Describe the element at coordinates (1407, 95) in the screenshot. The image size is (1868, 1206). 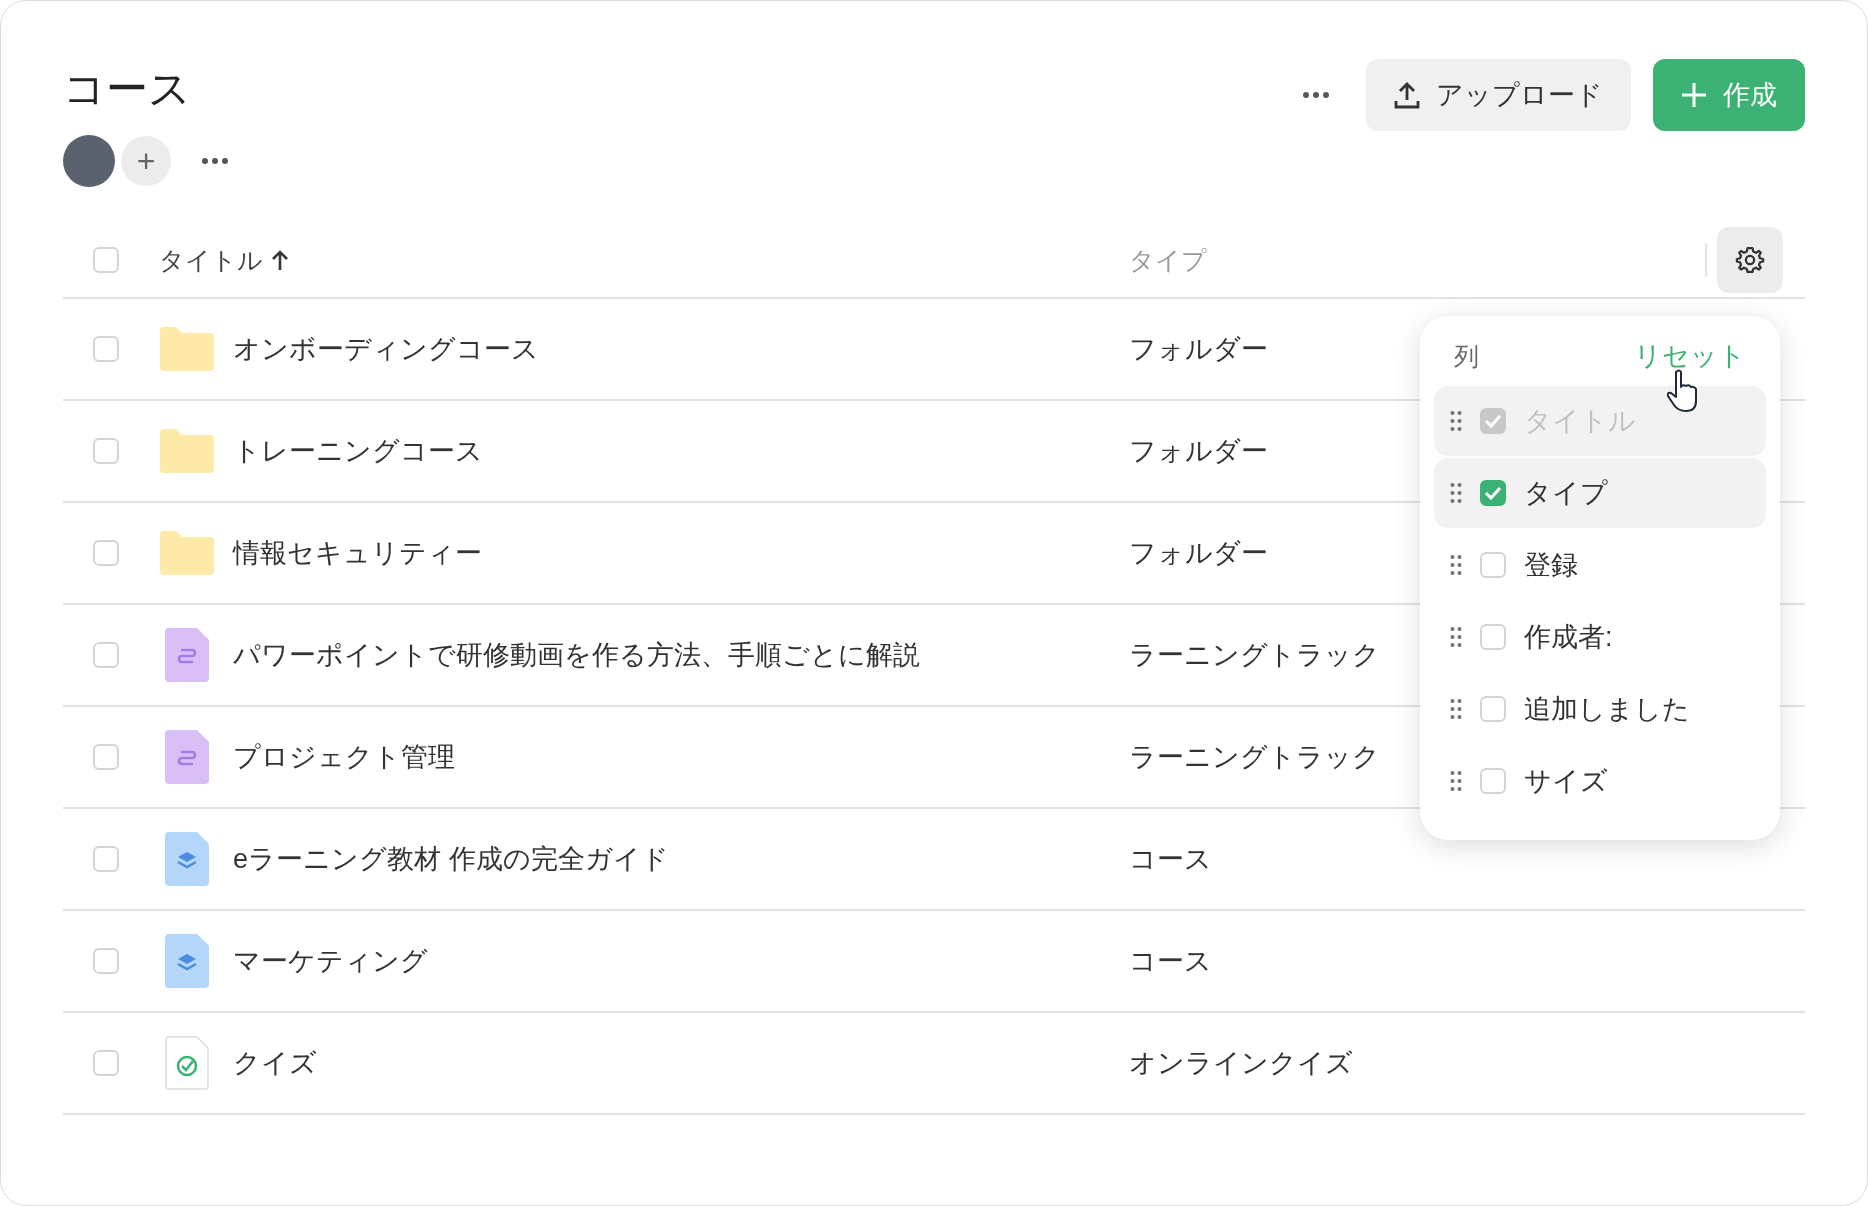
I see `upload-icon` at that location.